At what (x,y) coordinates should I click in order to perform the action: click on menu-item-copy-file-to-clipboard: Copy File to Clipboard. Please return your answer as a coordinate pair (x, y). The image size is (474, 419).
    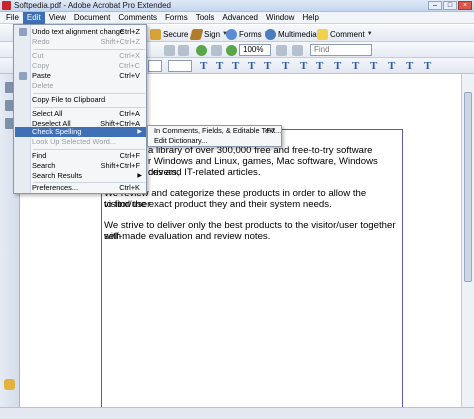
    Looking at the image, I should click on (80, 100).